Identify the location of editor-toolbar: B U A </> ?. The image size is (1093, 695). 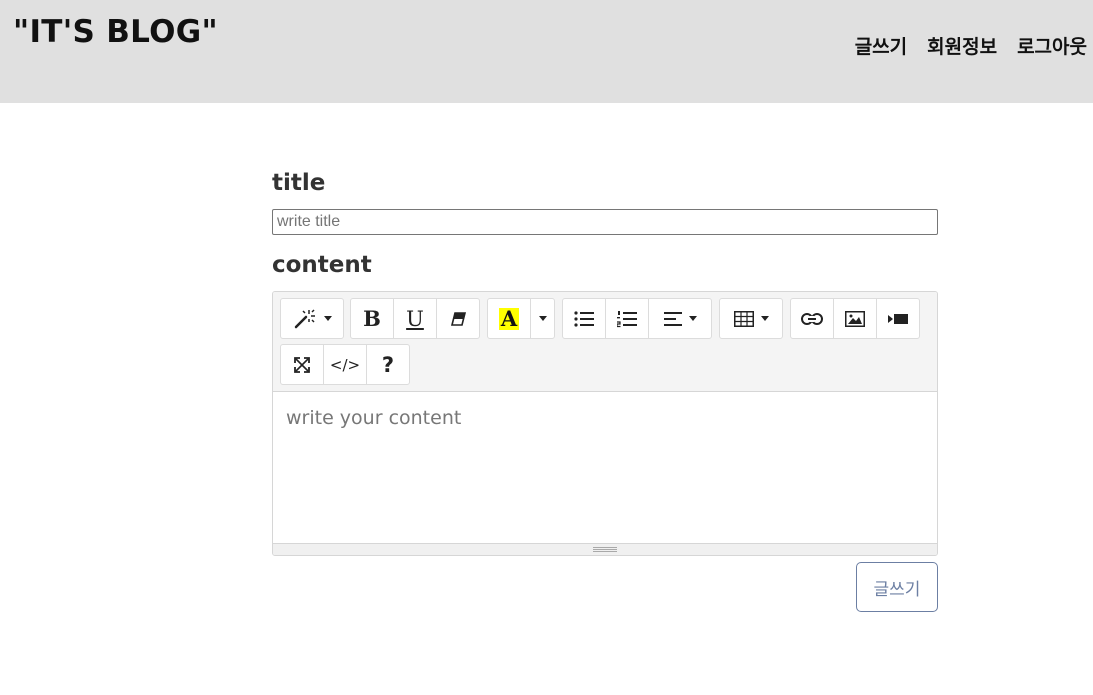
(605, 342).